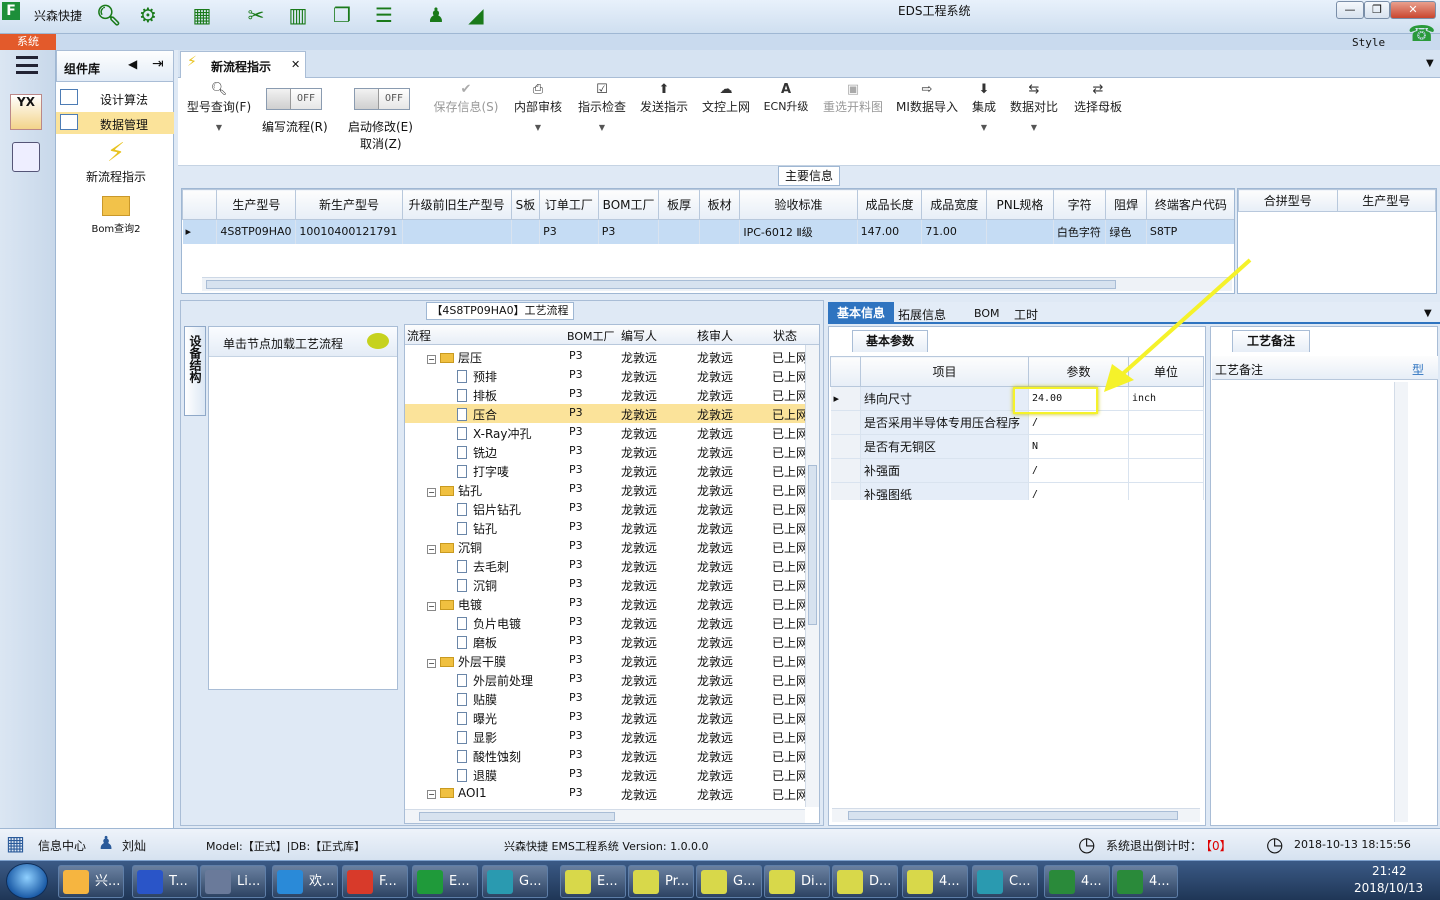 The image size is (1440, 900). I want to click on scissors-icon: ✂, so click(256, 15).